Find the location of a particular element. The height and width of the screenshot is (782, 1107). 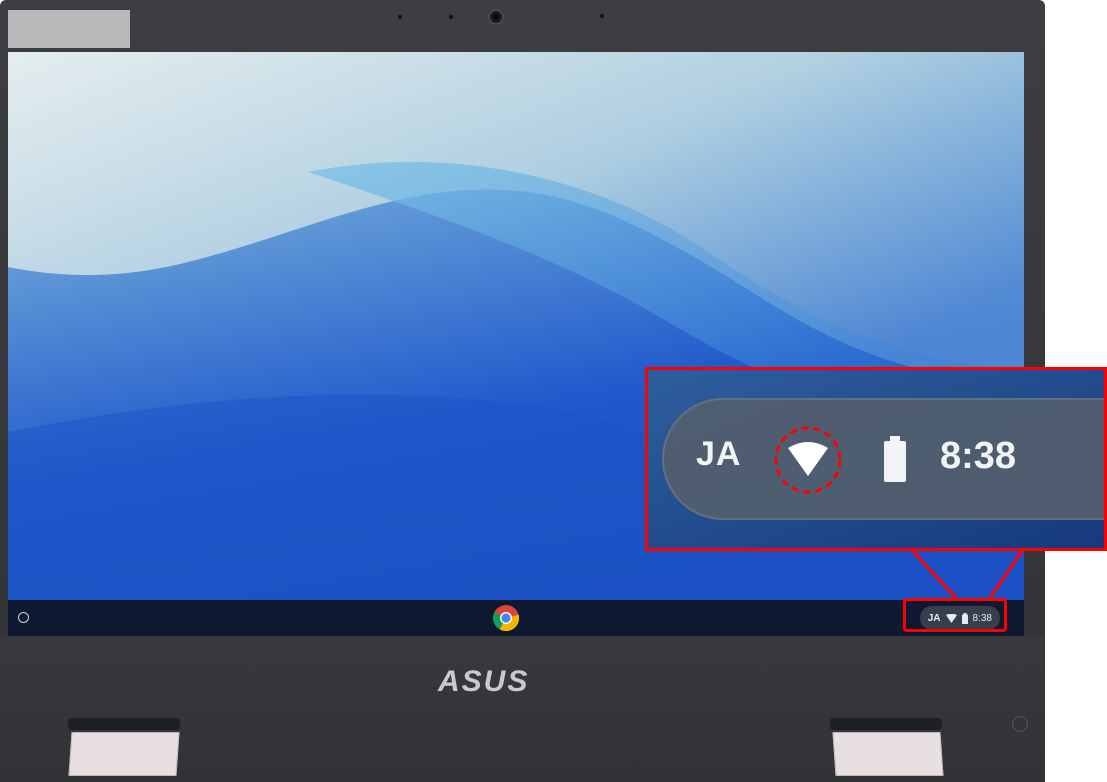

hinge-left is located at coordinates (124, 724).